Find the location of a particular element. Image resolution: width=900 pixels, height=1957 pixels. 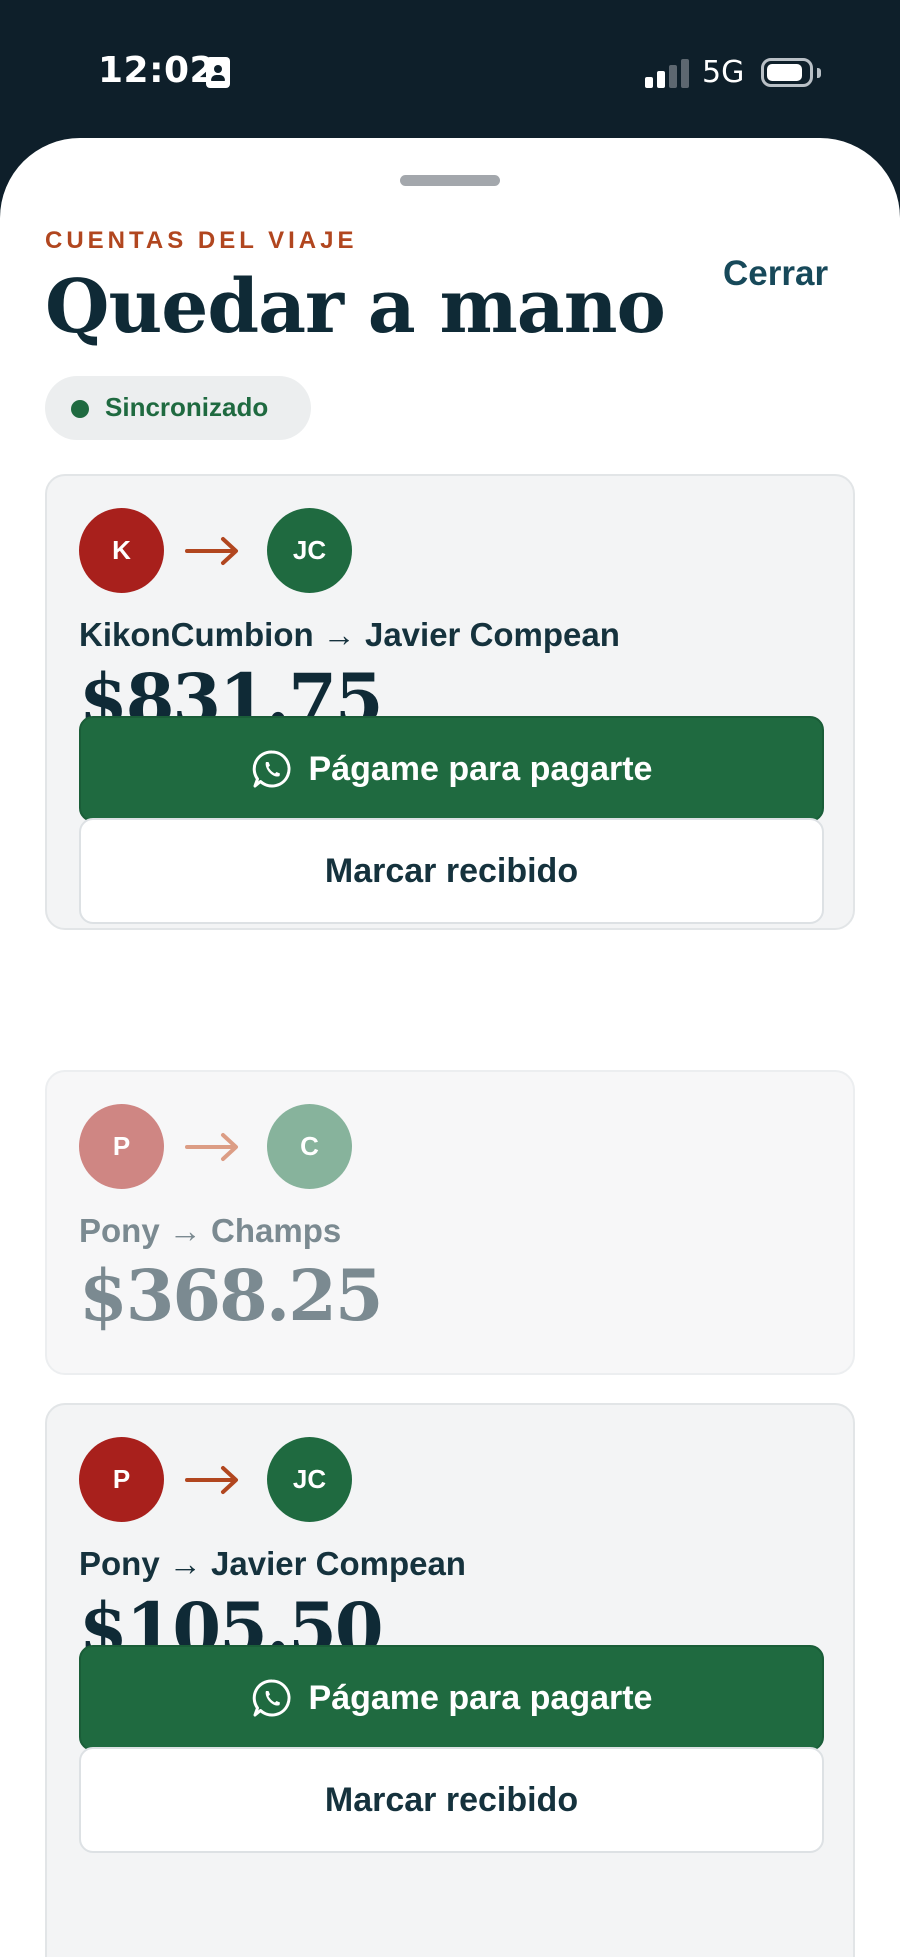

settlement-names: Pony → Champs is located at coordinates (210, 1230).